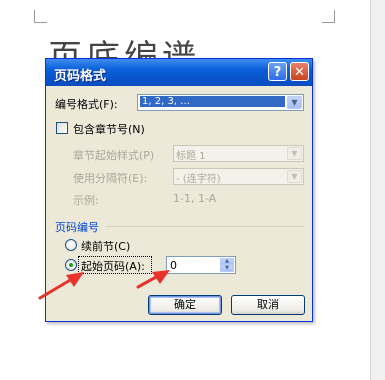 This screenshot has width=385, height=380. I want to click on annotation-arrow-spinner, so click(153, 279).